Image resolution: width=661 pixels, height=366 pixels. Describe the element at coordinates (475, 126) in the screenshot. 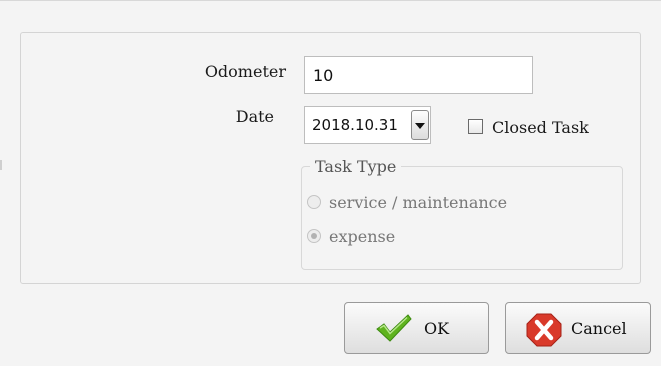

I see `closed-task-checkbox` at that location.